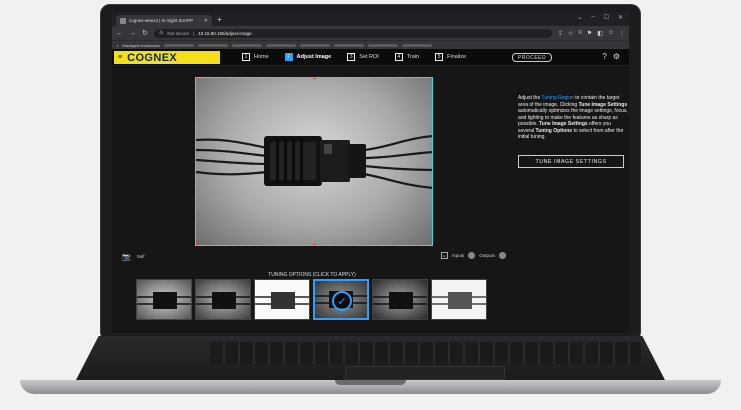 The image size is (741, 410). I want to click on checkmark-icon: ✓, so click(342, 301).